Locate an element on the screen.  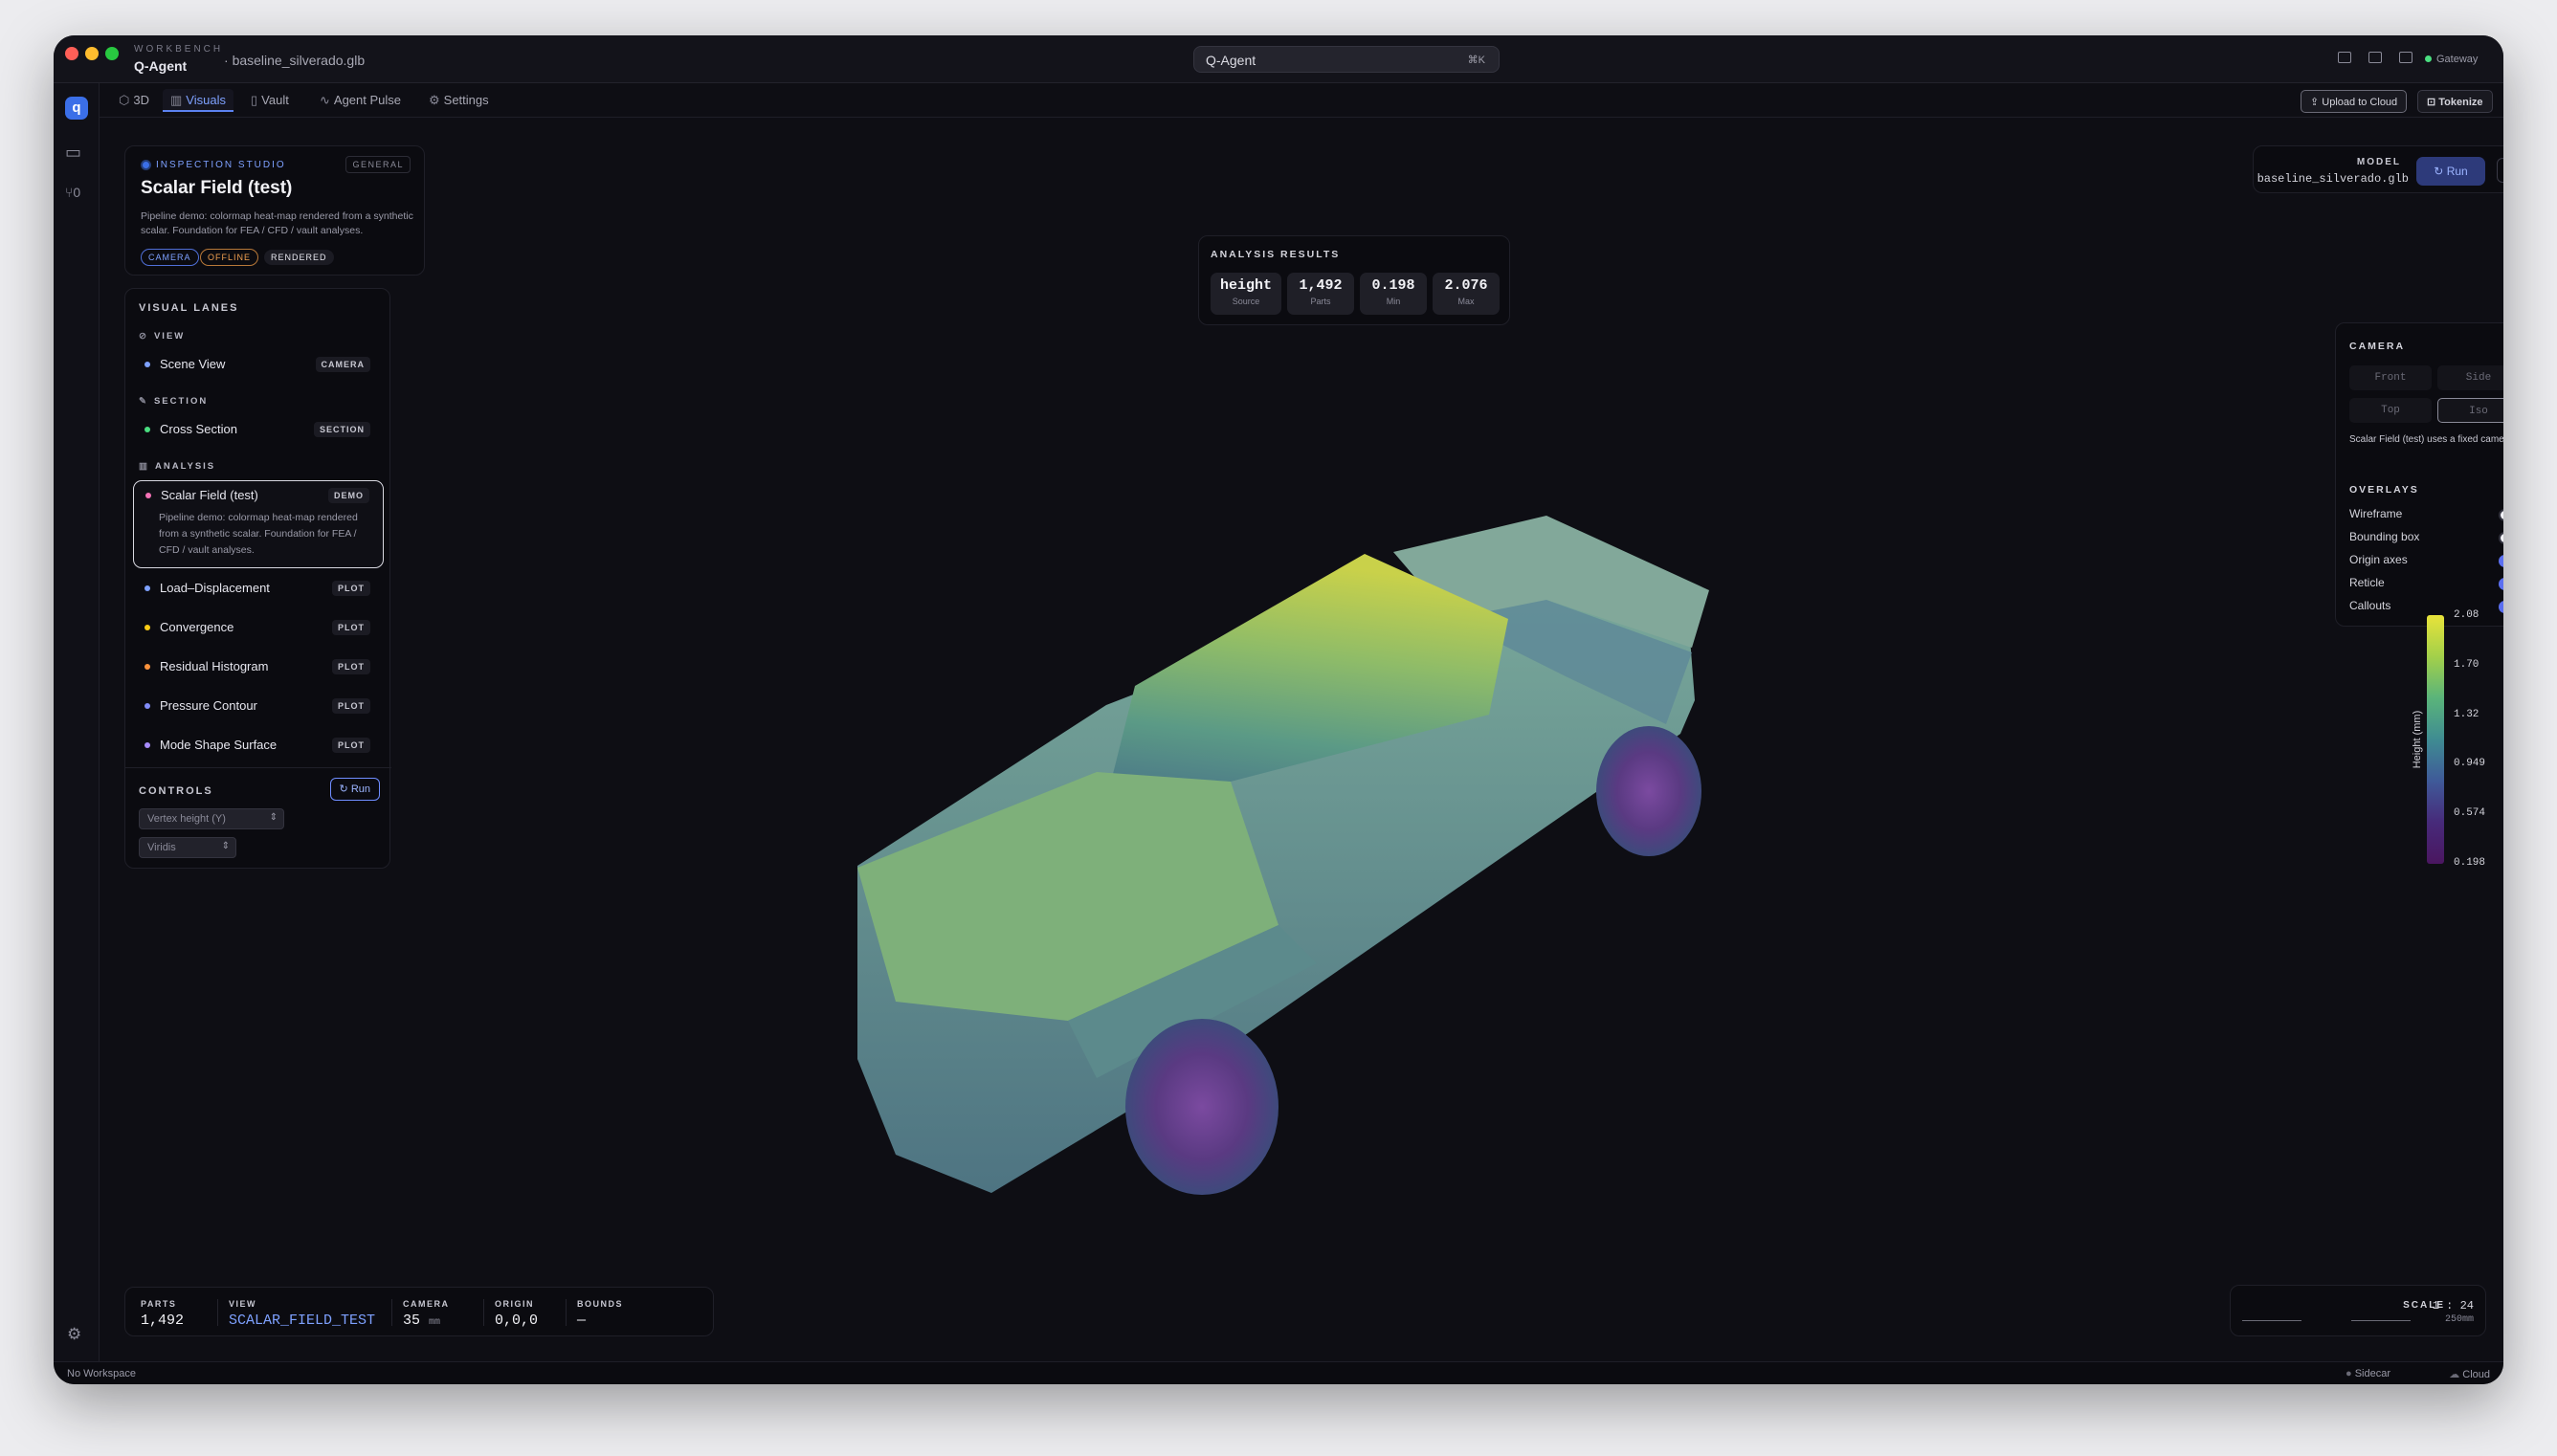
wireframe-toggle is located at coordinates (2501, 515).